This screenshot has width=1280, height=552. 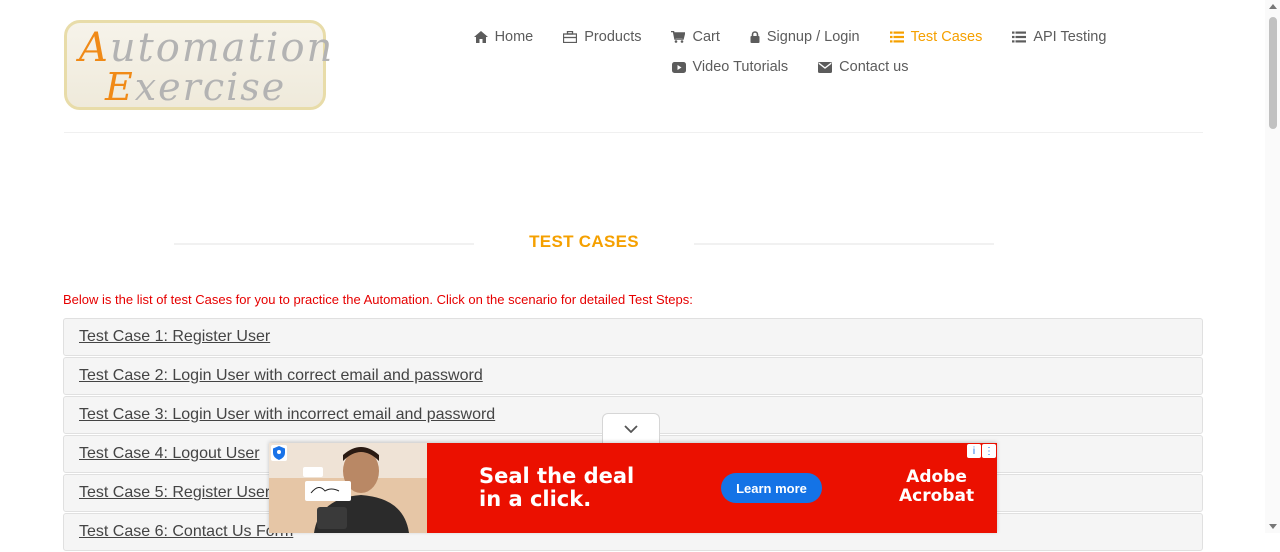 I want to click on test-case-link-1: Test Case 1: Register User, so click(x=174, y=337).